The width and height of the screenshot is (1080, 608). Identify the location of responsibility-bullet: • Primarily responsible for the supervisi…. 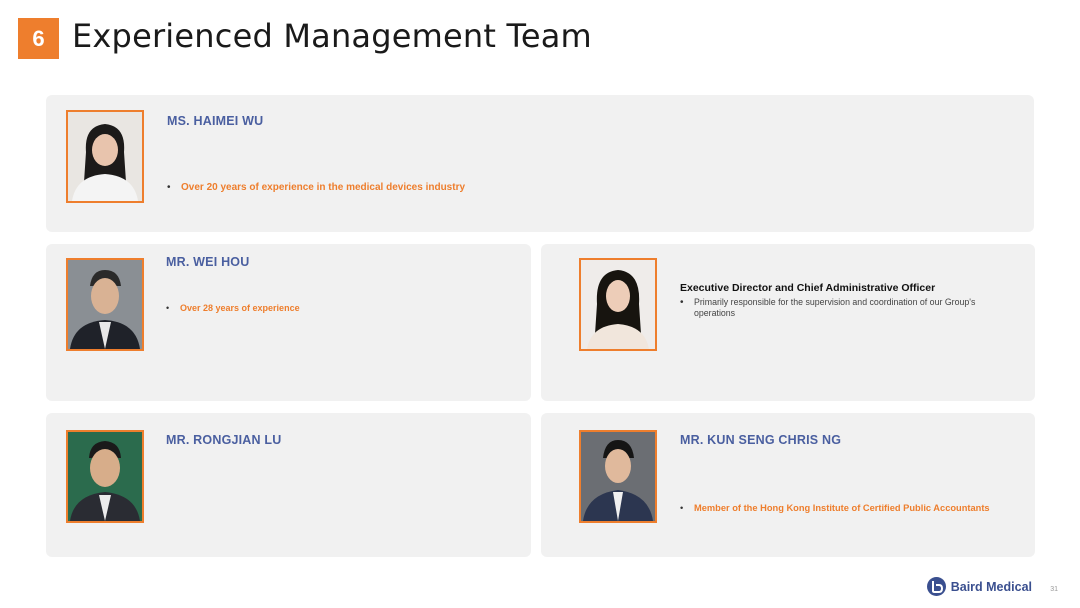
(828, 307).